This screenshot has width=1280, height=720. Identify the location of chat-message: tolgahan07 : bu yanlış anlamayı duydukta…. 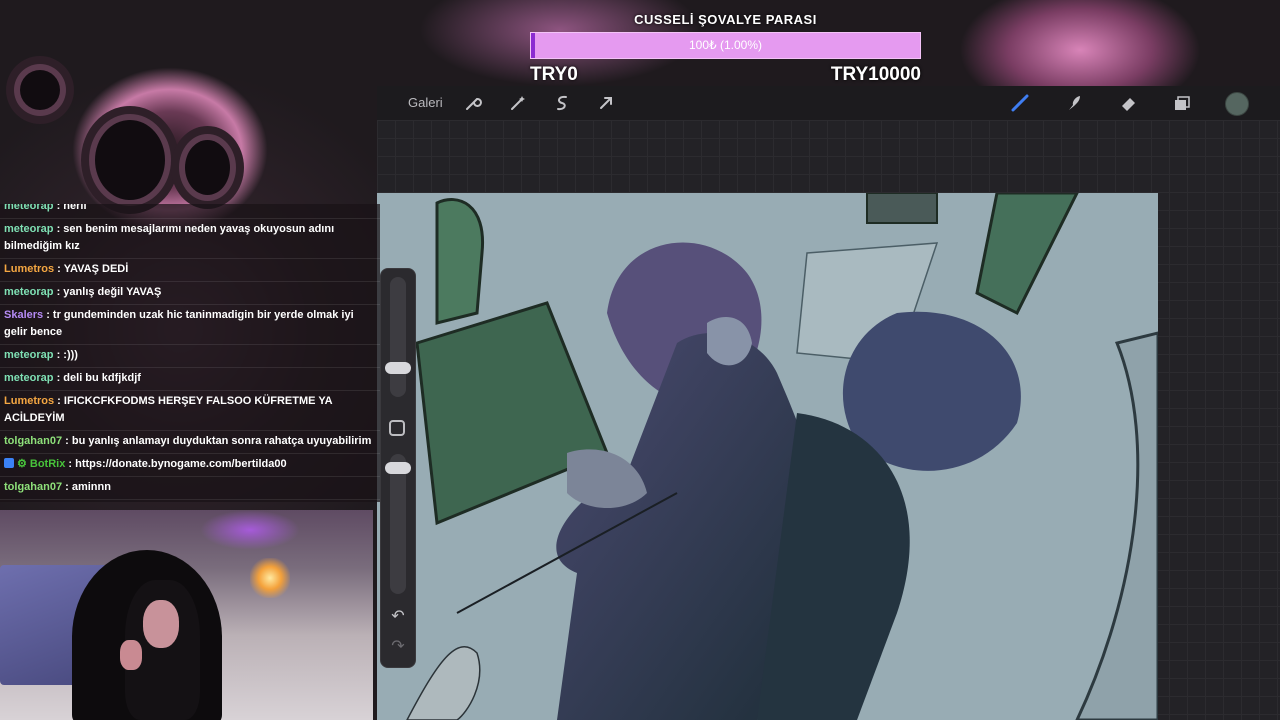
(190, 442).